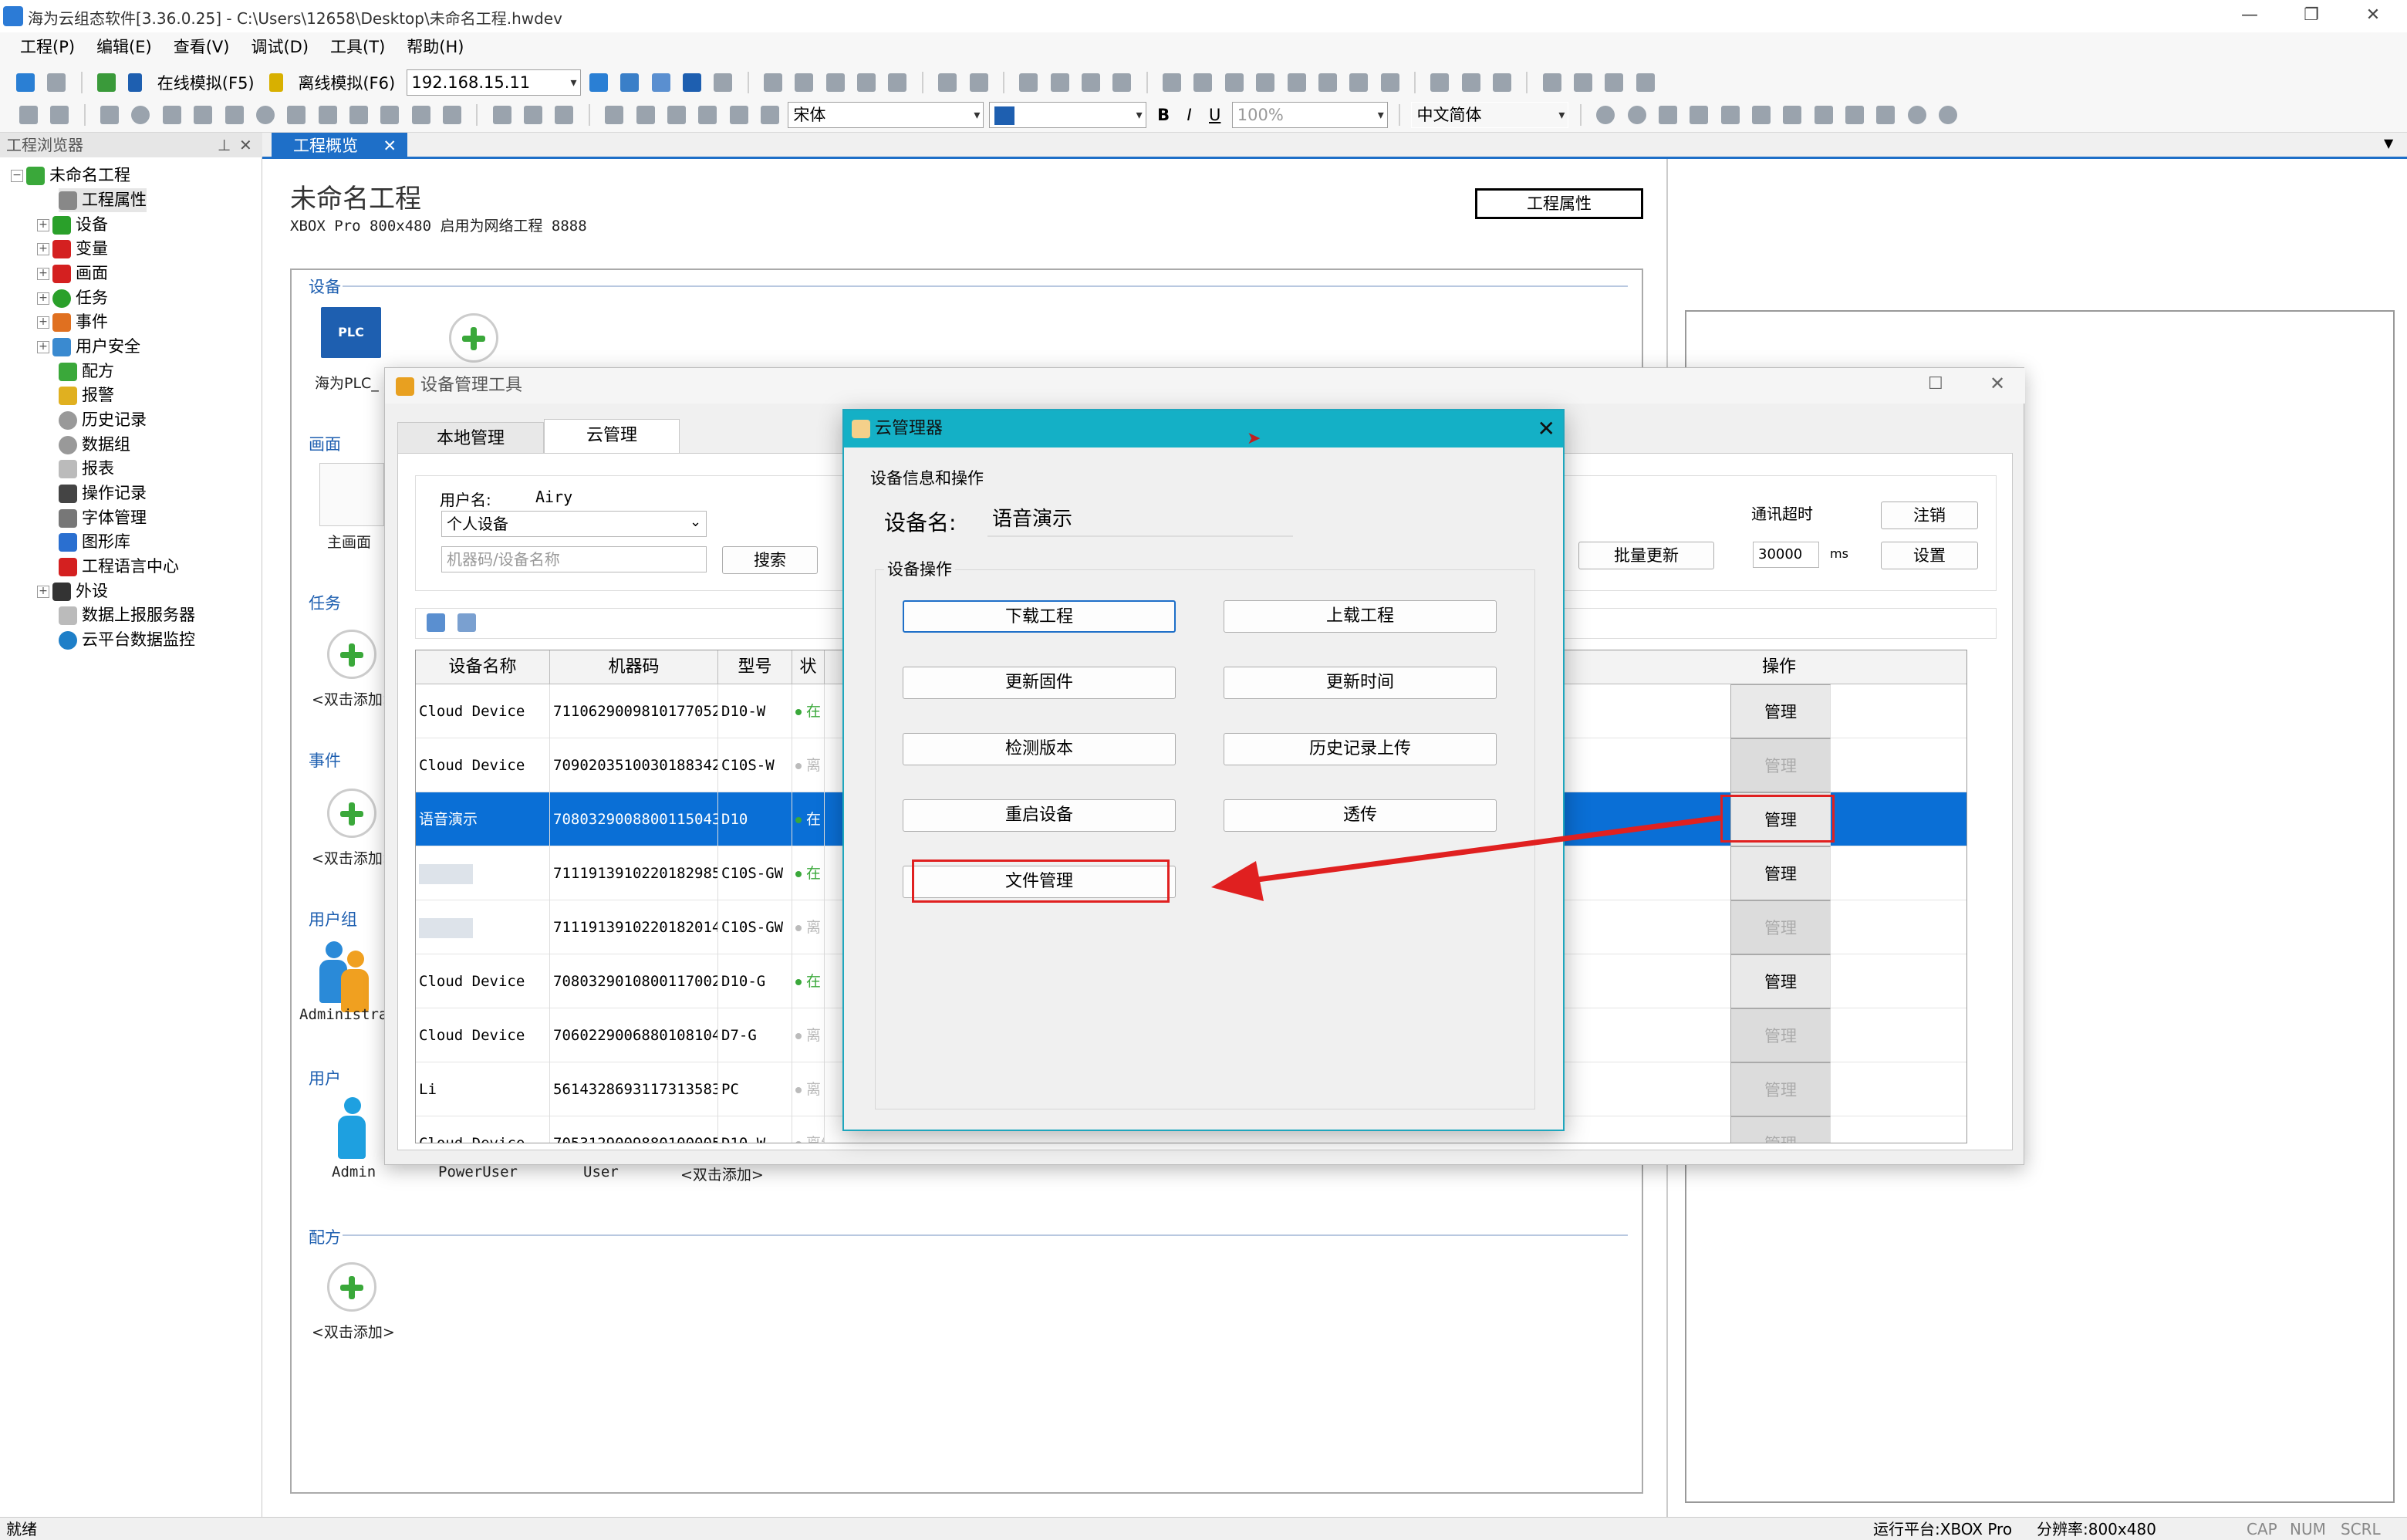 The width and height of the screenshot is (2407, 1540). Describe the element at coordinates (1614, 82) in the screenshot. I see `rotate-left-icon` at that location.